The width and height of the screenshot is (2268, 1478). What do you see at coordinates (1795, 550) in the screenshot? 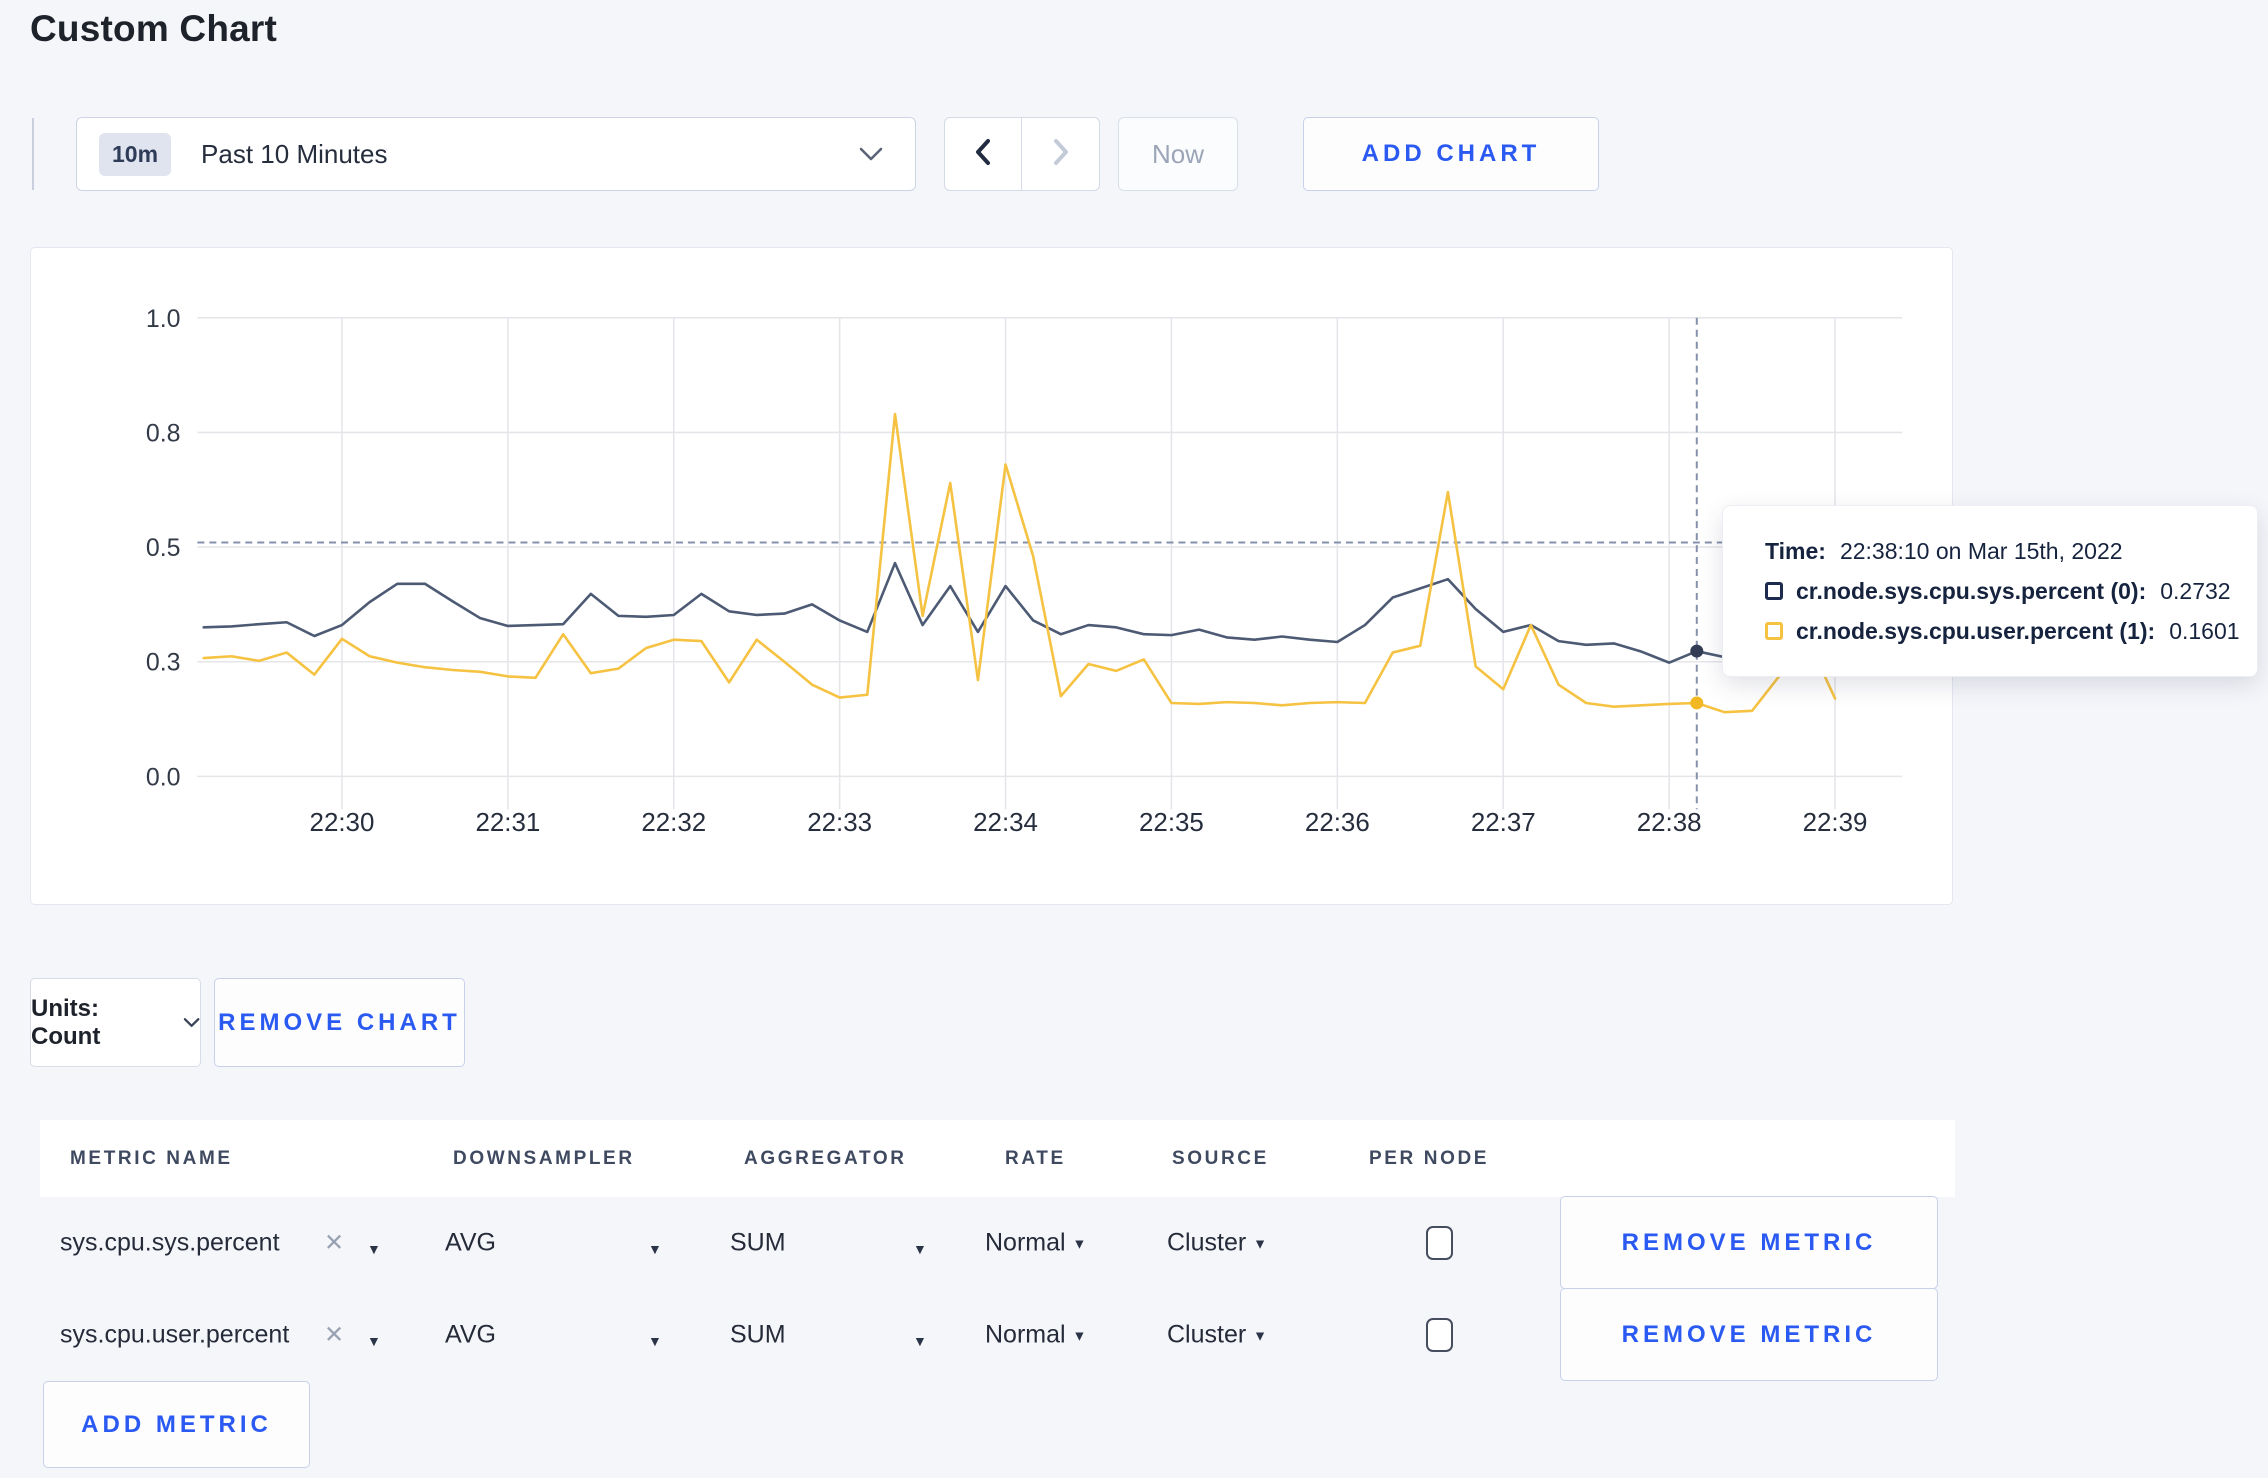
I see `tooltip-time-label: Time:` at bounding box center [1795, 550].